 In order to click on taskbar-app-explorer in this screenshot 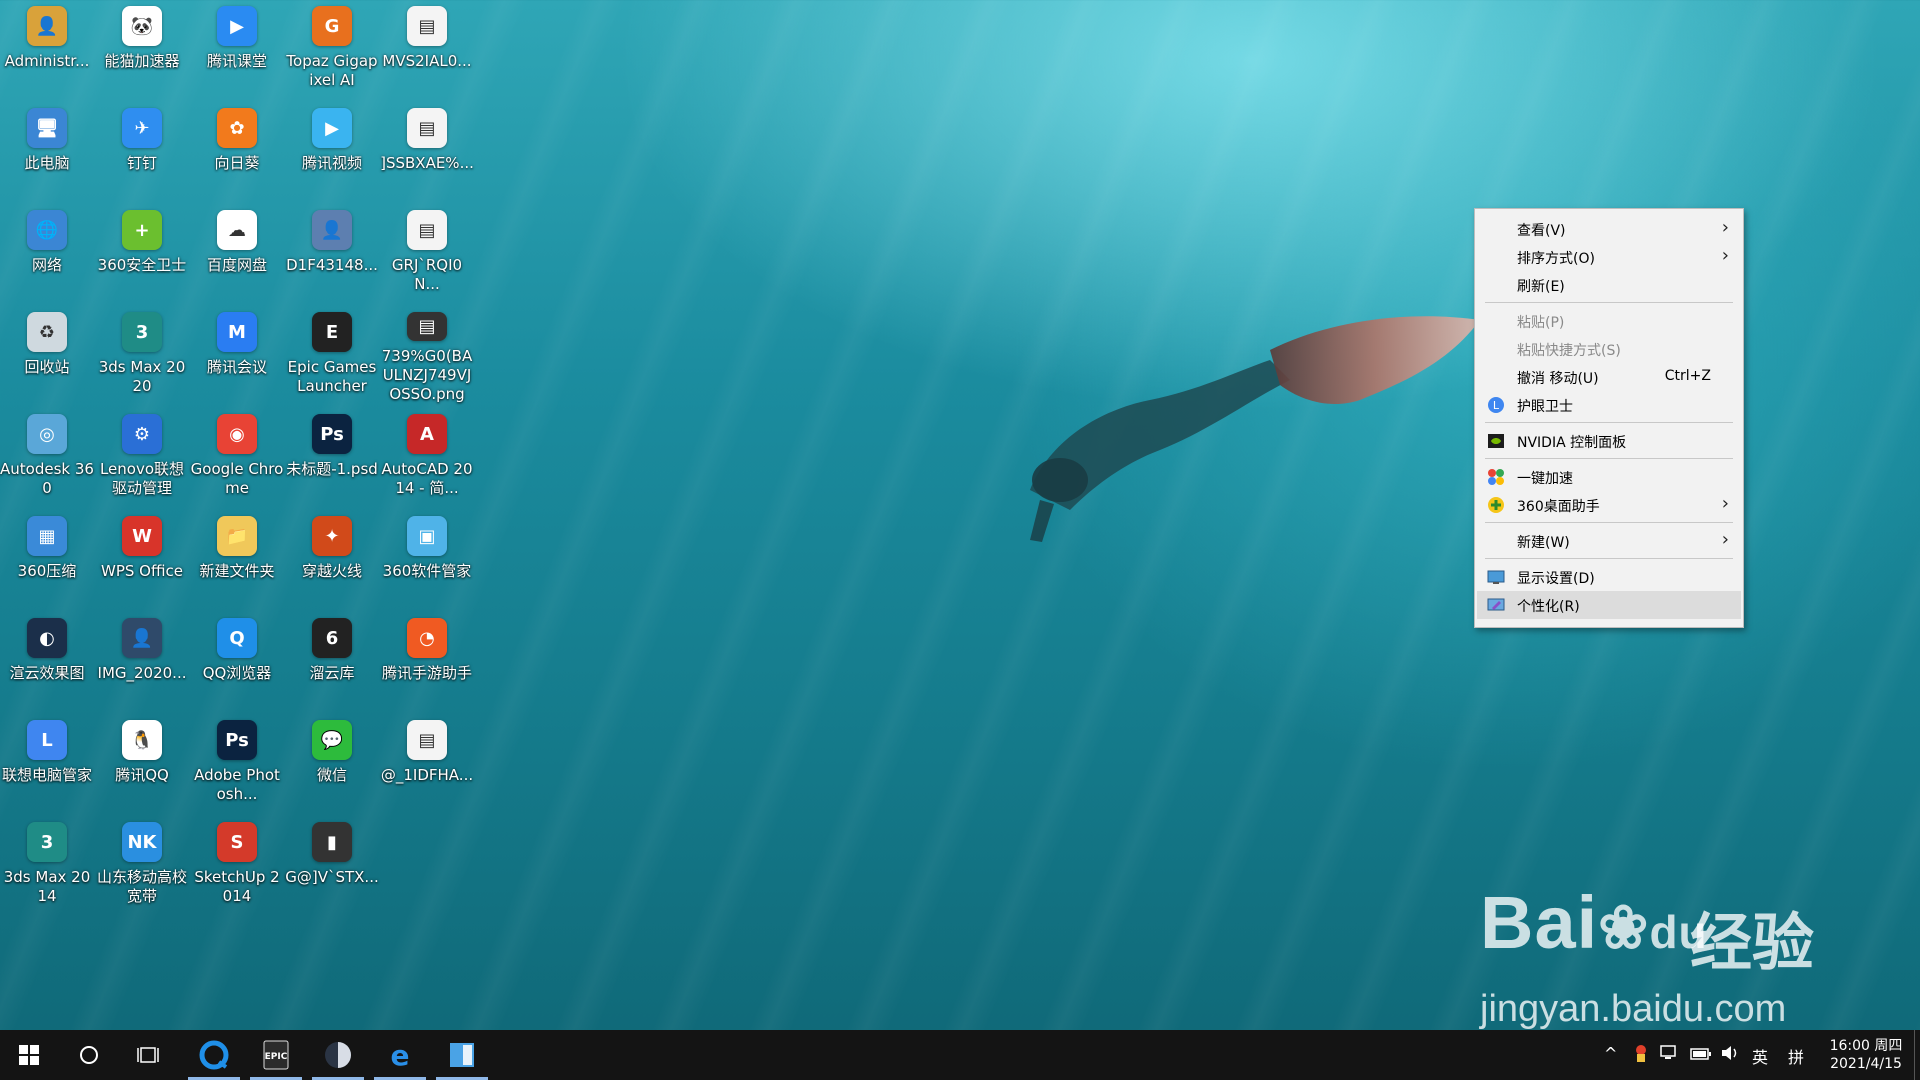, I will do `click(462, 1055)`.